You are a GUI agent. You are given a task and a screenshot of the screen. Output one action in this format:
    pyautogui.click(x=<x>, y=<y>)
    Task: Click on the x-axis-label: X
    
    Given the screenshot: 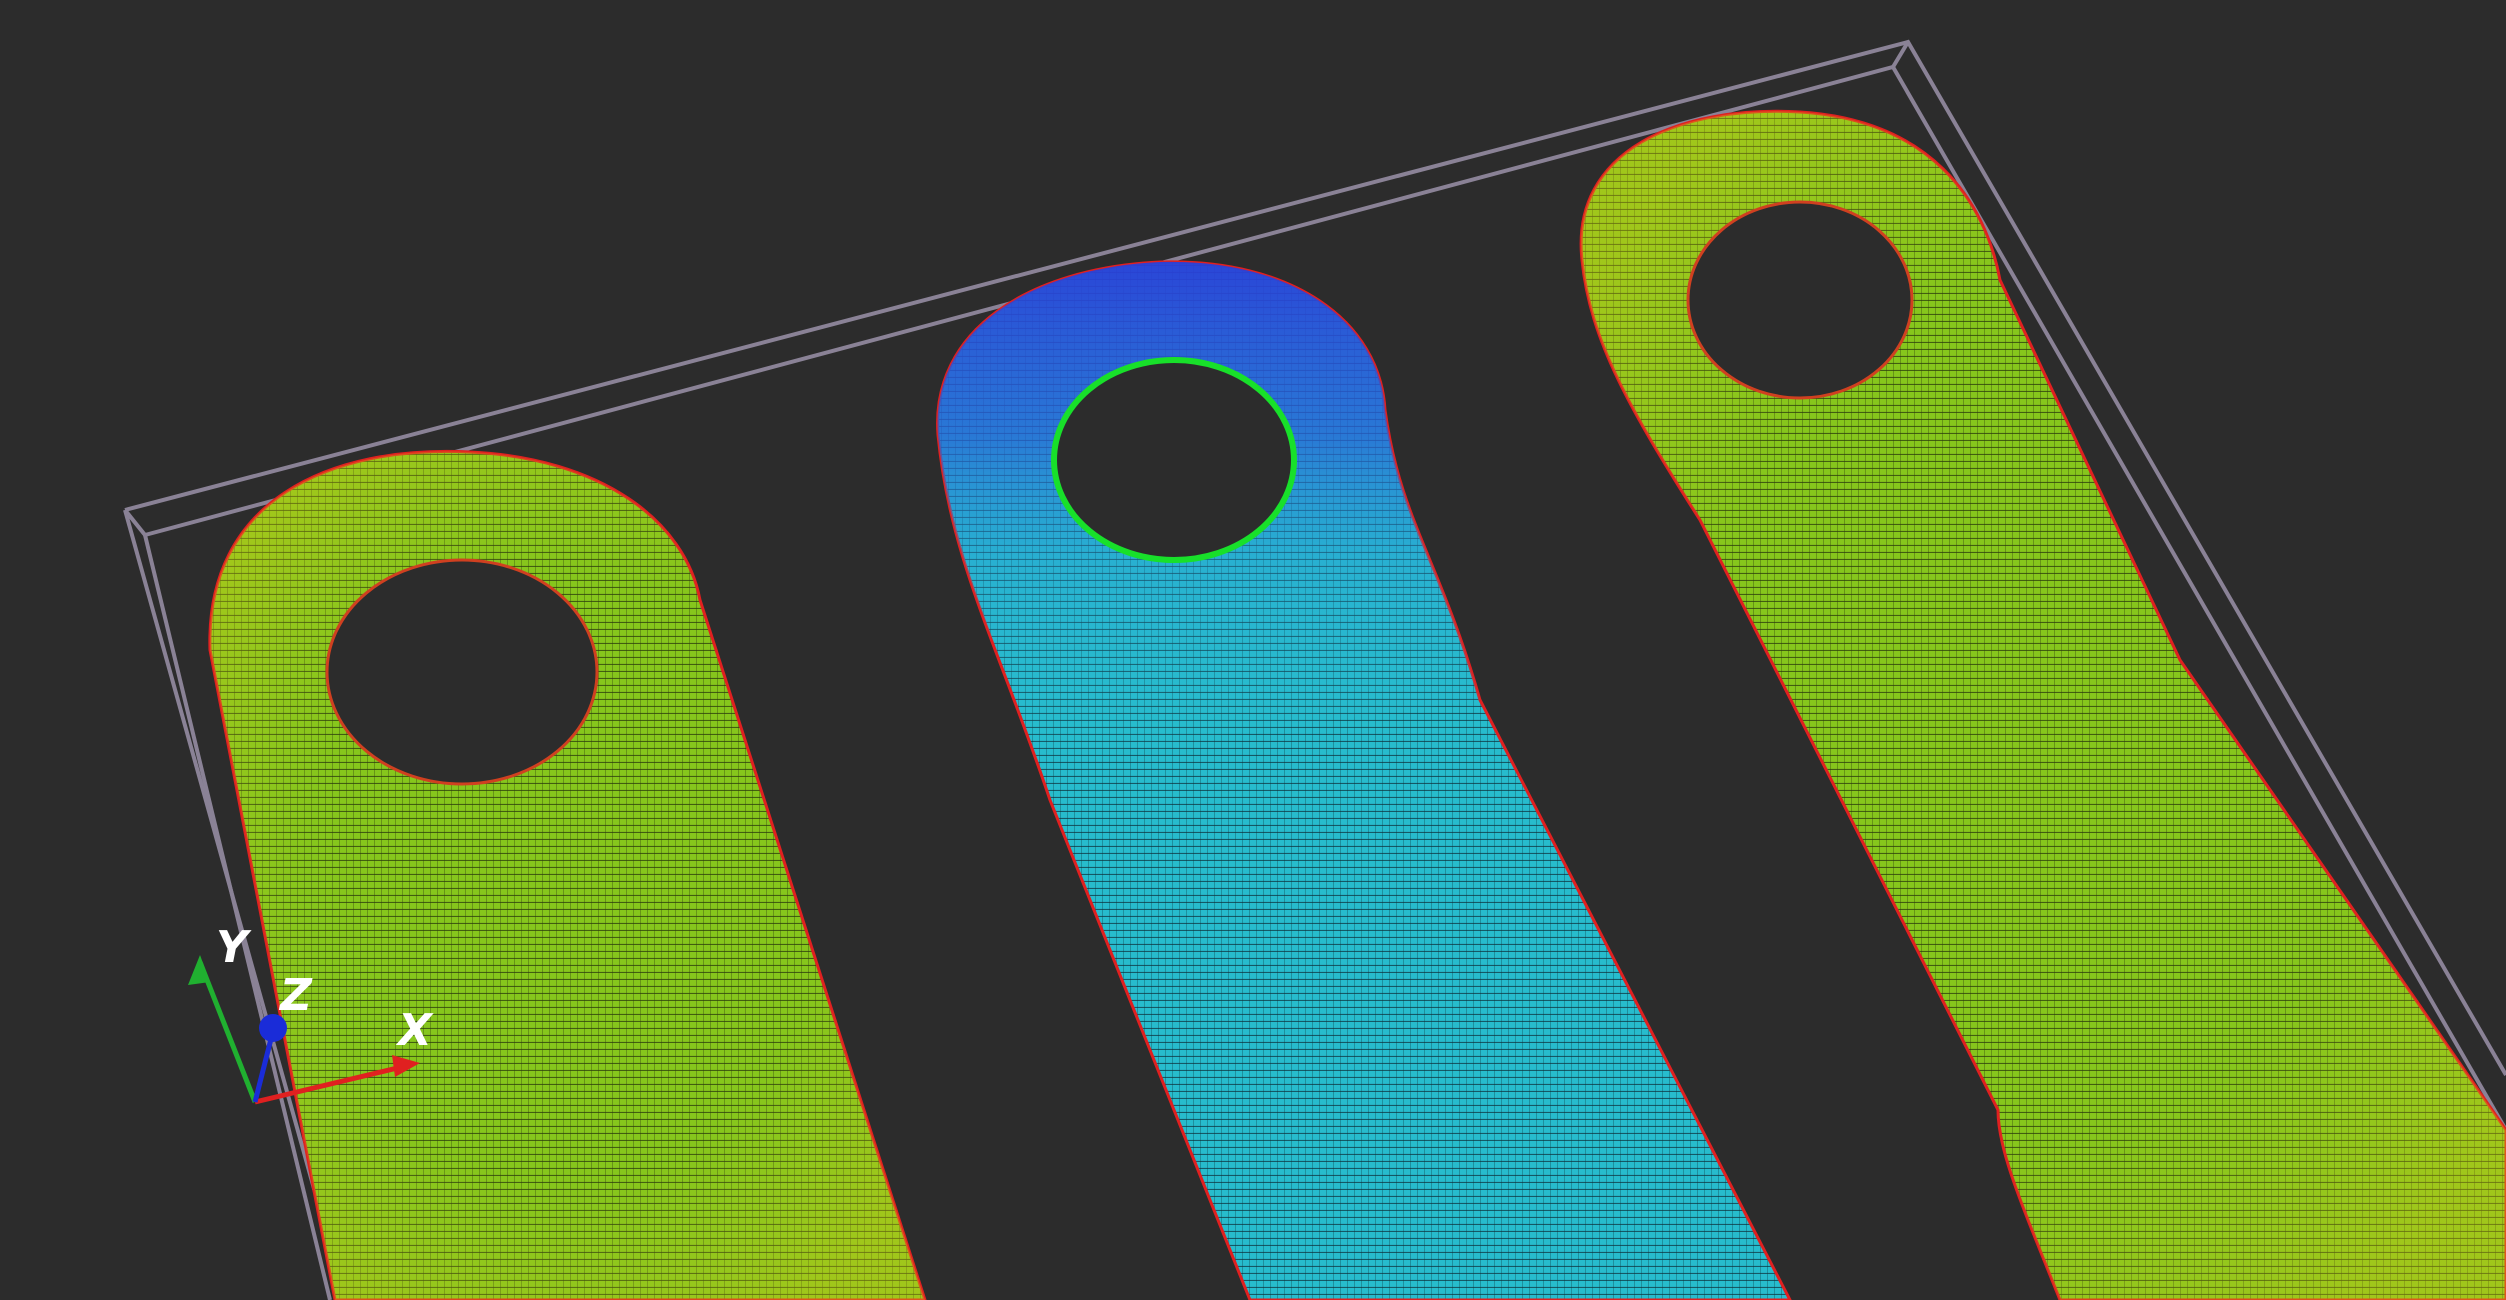 What is the action you would take?
    pyautogui.click(x=414, y=1030)
    